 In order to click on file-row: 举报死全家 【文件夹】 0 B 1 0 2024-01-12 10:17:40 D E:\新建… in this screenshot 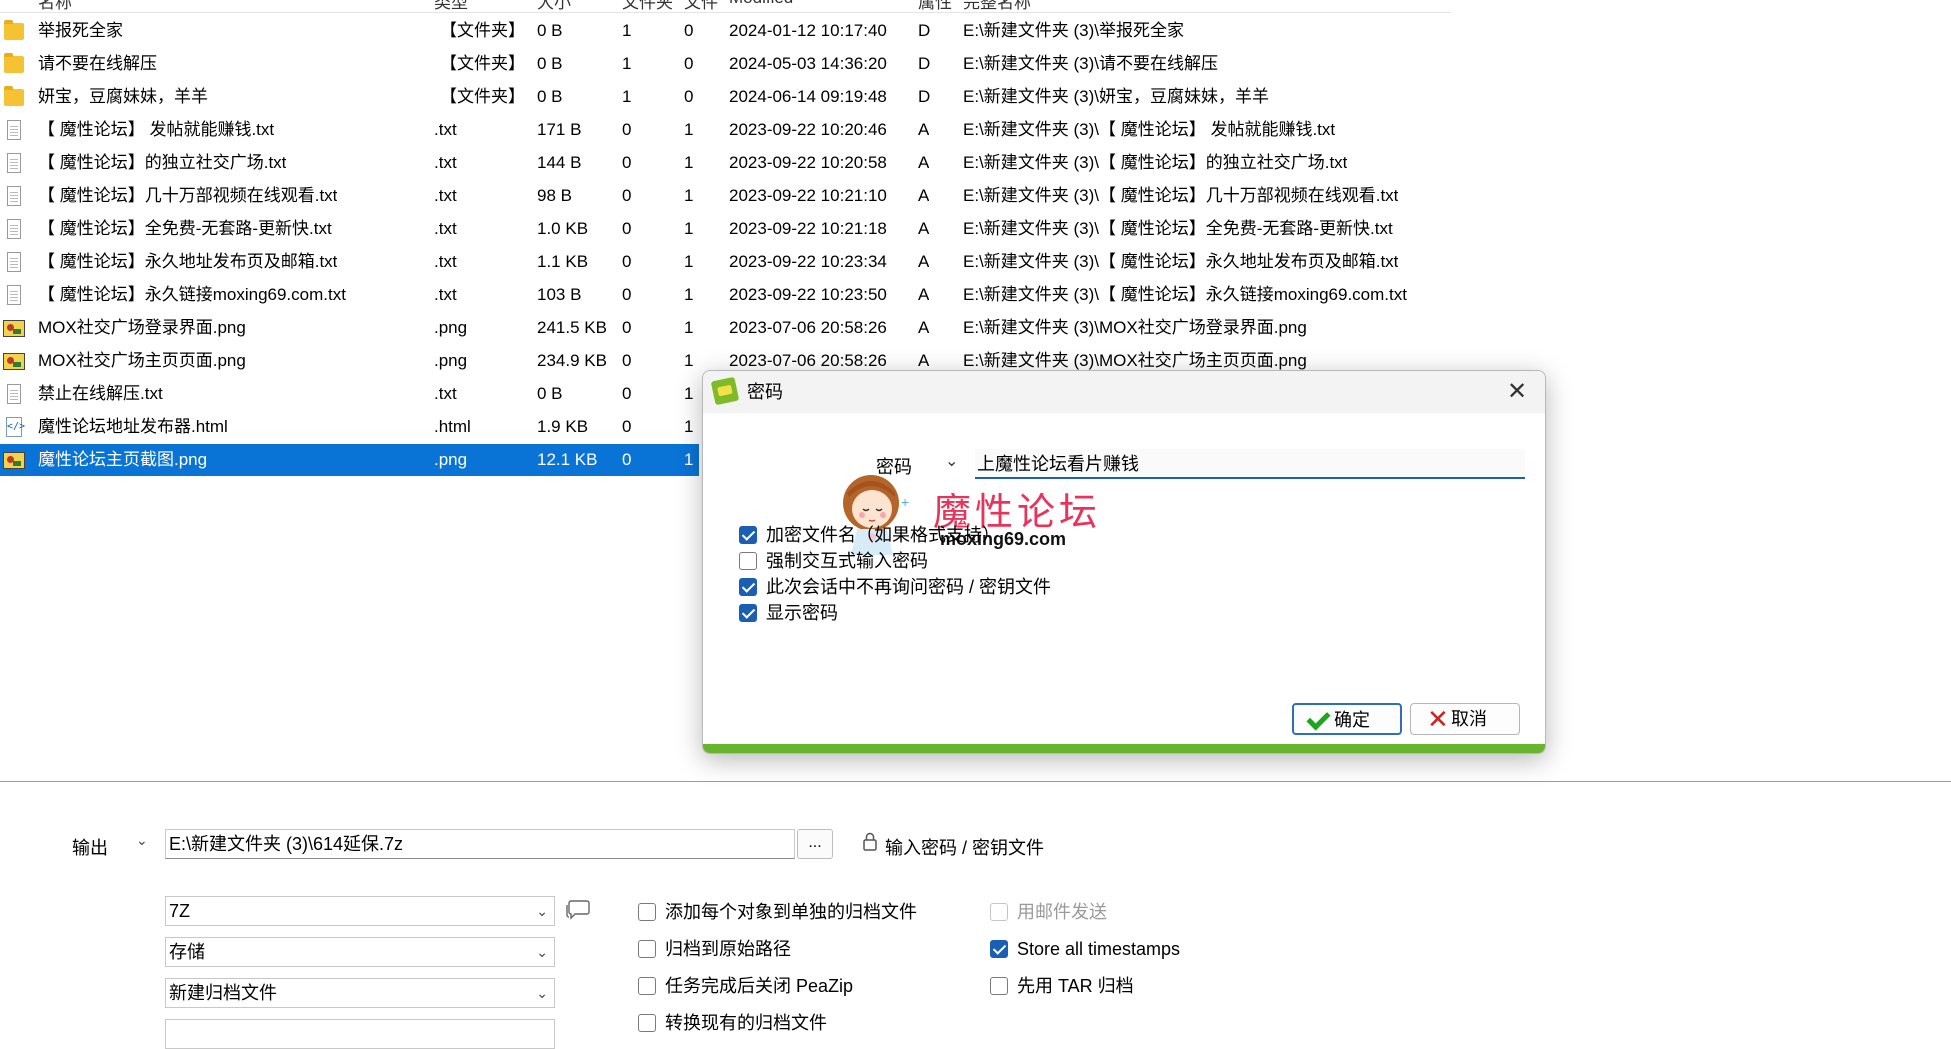, I will do `click(725, 31)`.